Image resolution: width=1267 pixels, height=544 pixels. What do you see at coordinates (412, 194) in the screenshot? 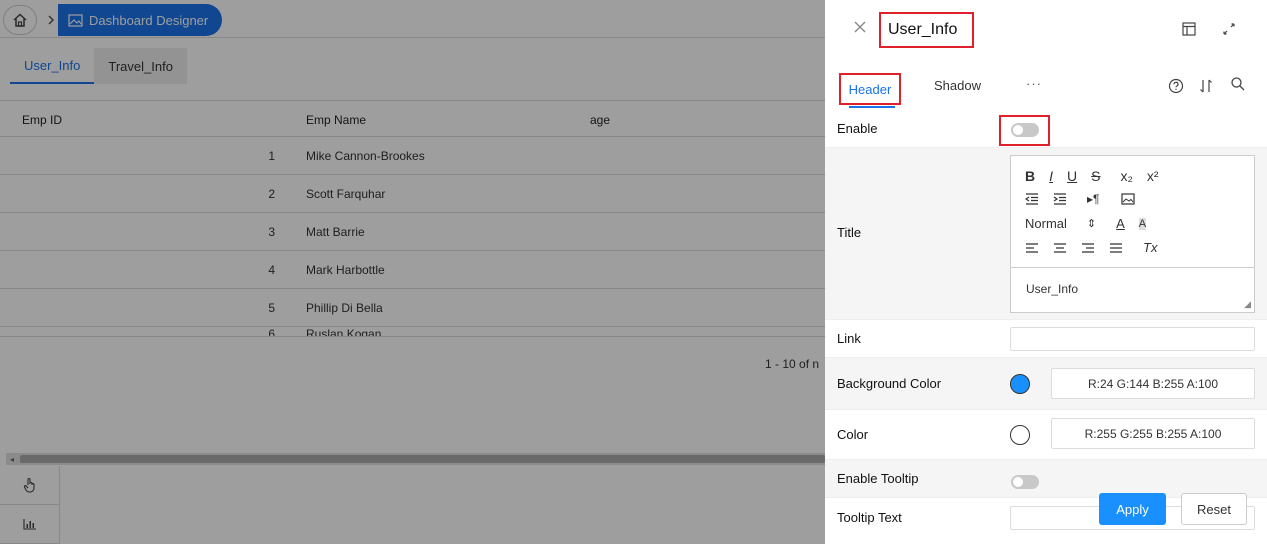
I see `table-row: 2 Scott Farquhar` at bounding box center [412, 194].